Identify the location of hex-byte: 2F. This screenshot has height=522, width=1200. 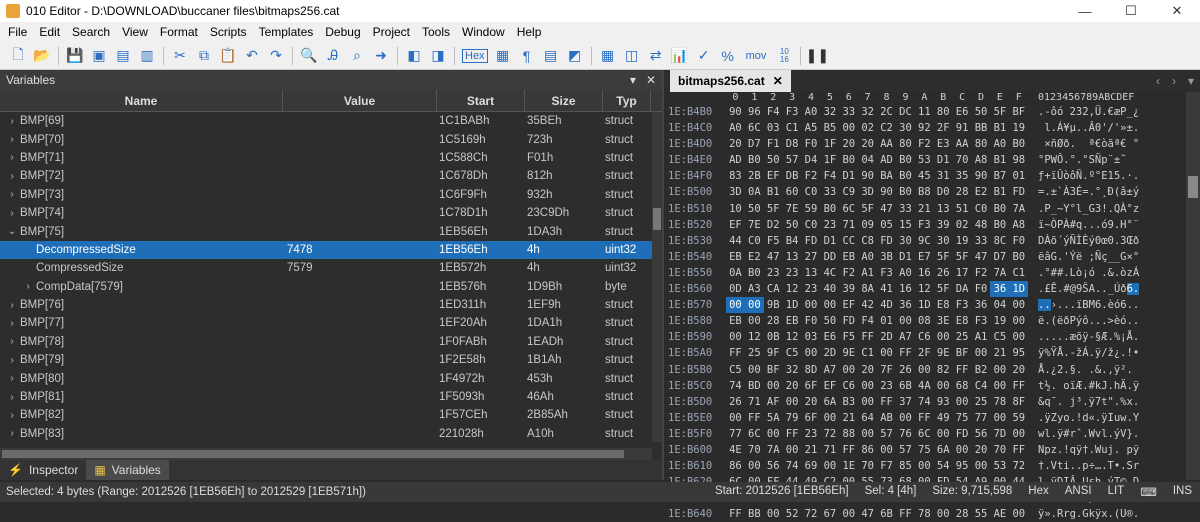
(924, 353).